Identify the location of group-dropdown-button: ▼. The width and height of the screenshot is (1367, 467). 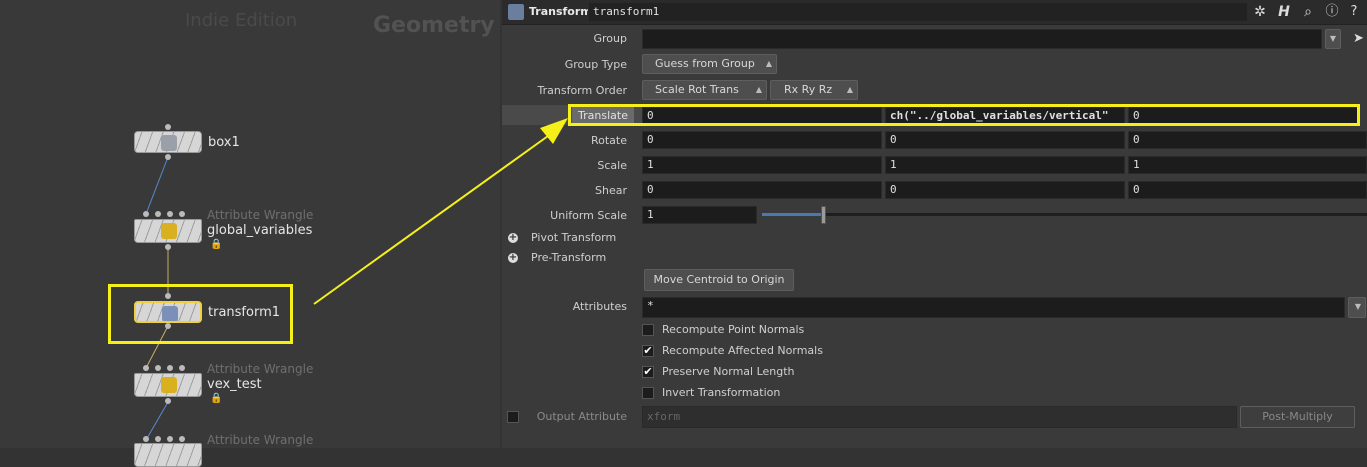
(1333, 39).